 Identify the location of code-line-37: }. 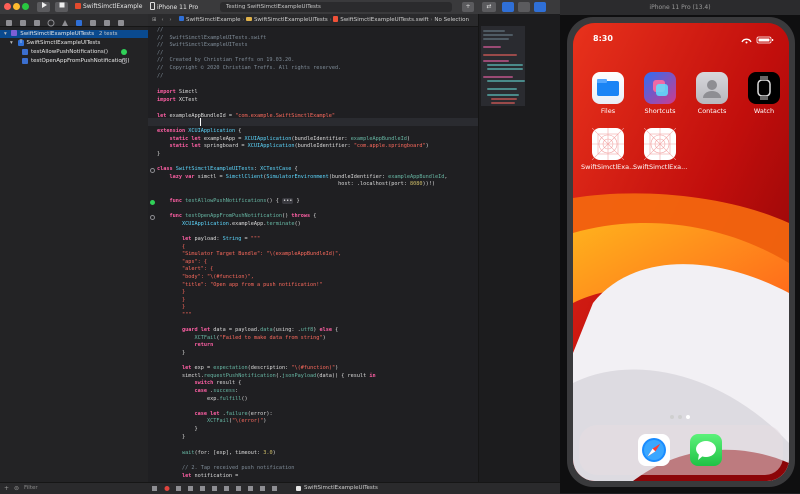
(171, 307).